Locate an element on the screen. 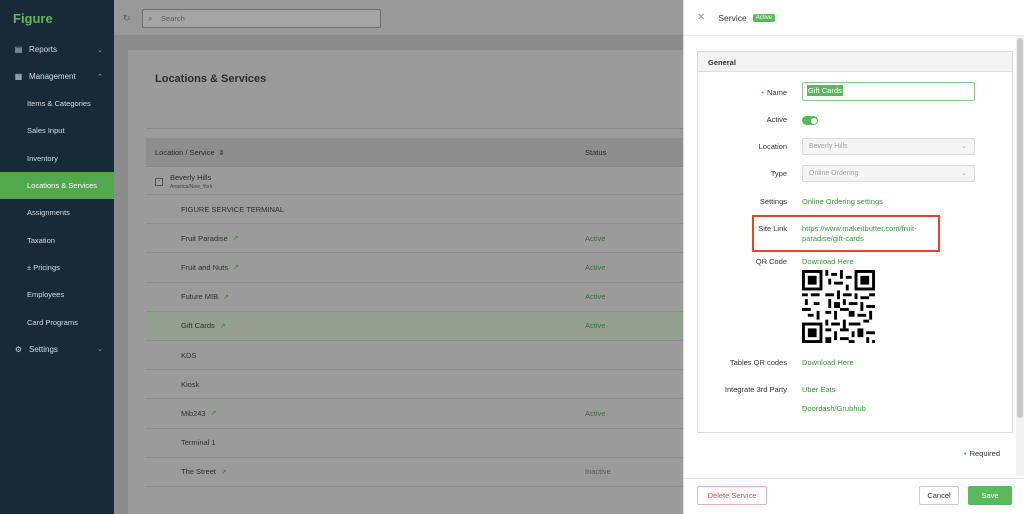 This screenshot has height=514, width=1024. page-title: Locations & Services is located at coordinates (211, 79).